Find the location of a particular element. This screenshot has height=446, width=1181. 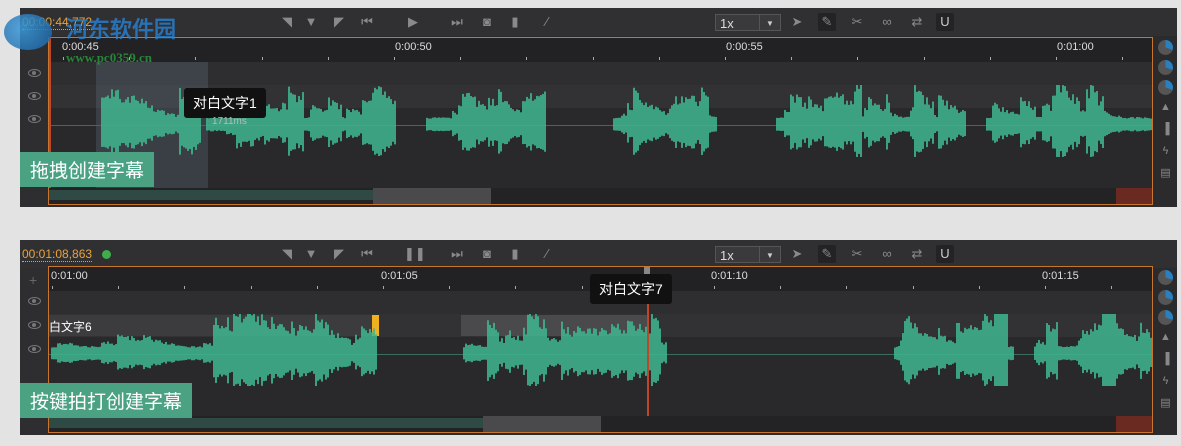

add-track-icon: + is located at coordinates (33, 280).